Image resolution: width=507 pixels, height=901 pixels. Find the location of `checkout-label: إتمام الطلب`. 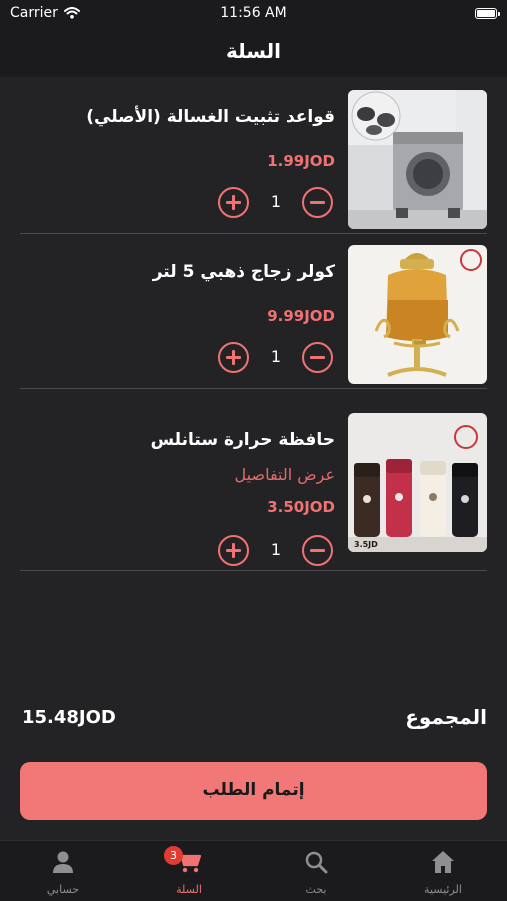

checkout-label: إتمام الطلب is located at coordinates (253, 790).